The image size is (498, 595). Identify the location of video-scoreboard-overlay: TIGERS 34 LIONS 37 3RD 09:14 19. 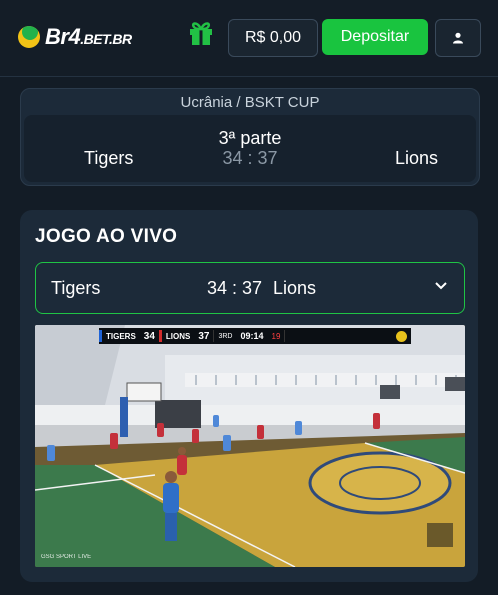
(255, 336).